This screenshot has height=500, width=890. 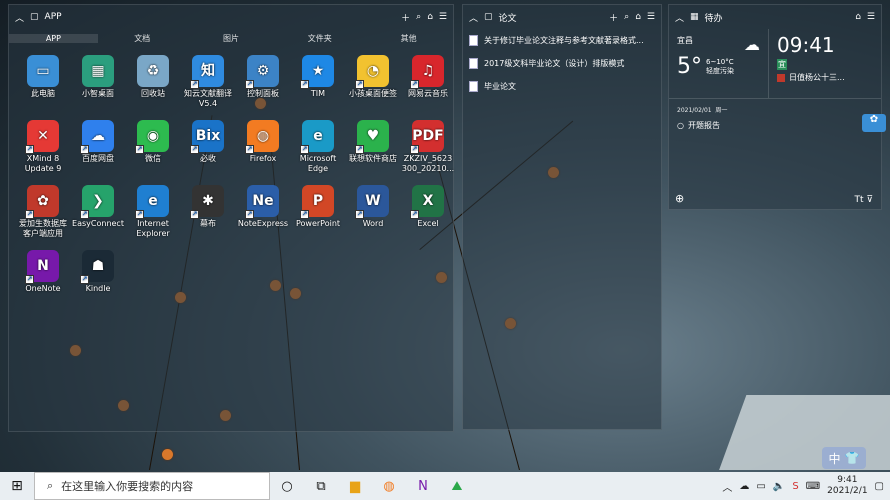 What do you see at coordinates (428, 77) in the screenshot?
I see `app-shortcut: ♫ ↗ 网易云音乐` at bounding box center [428, 77].